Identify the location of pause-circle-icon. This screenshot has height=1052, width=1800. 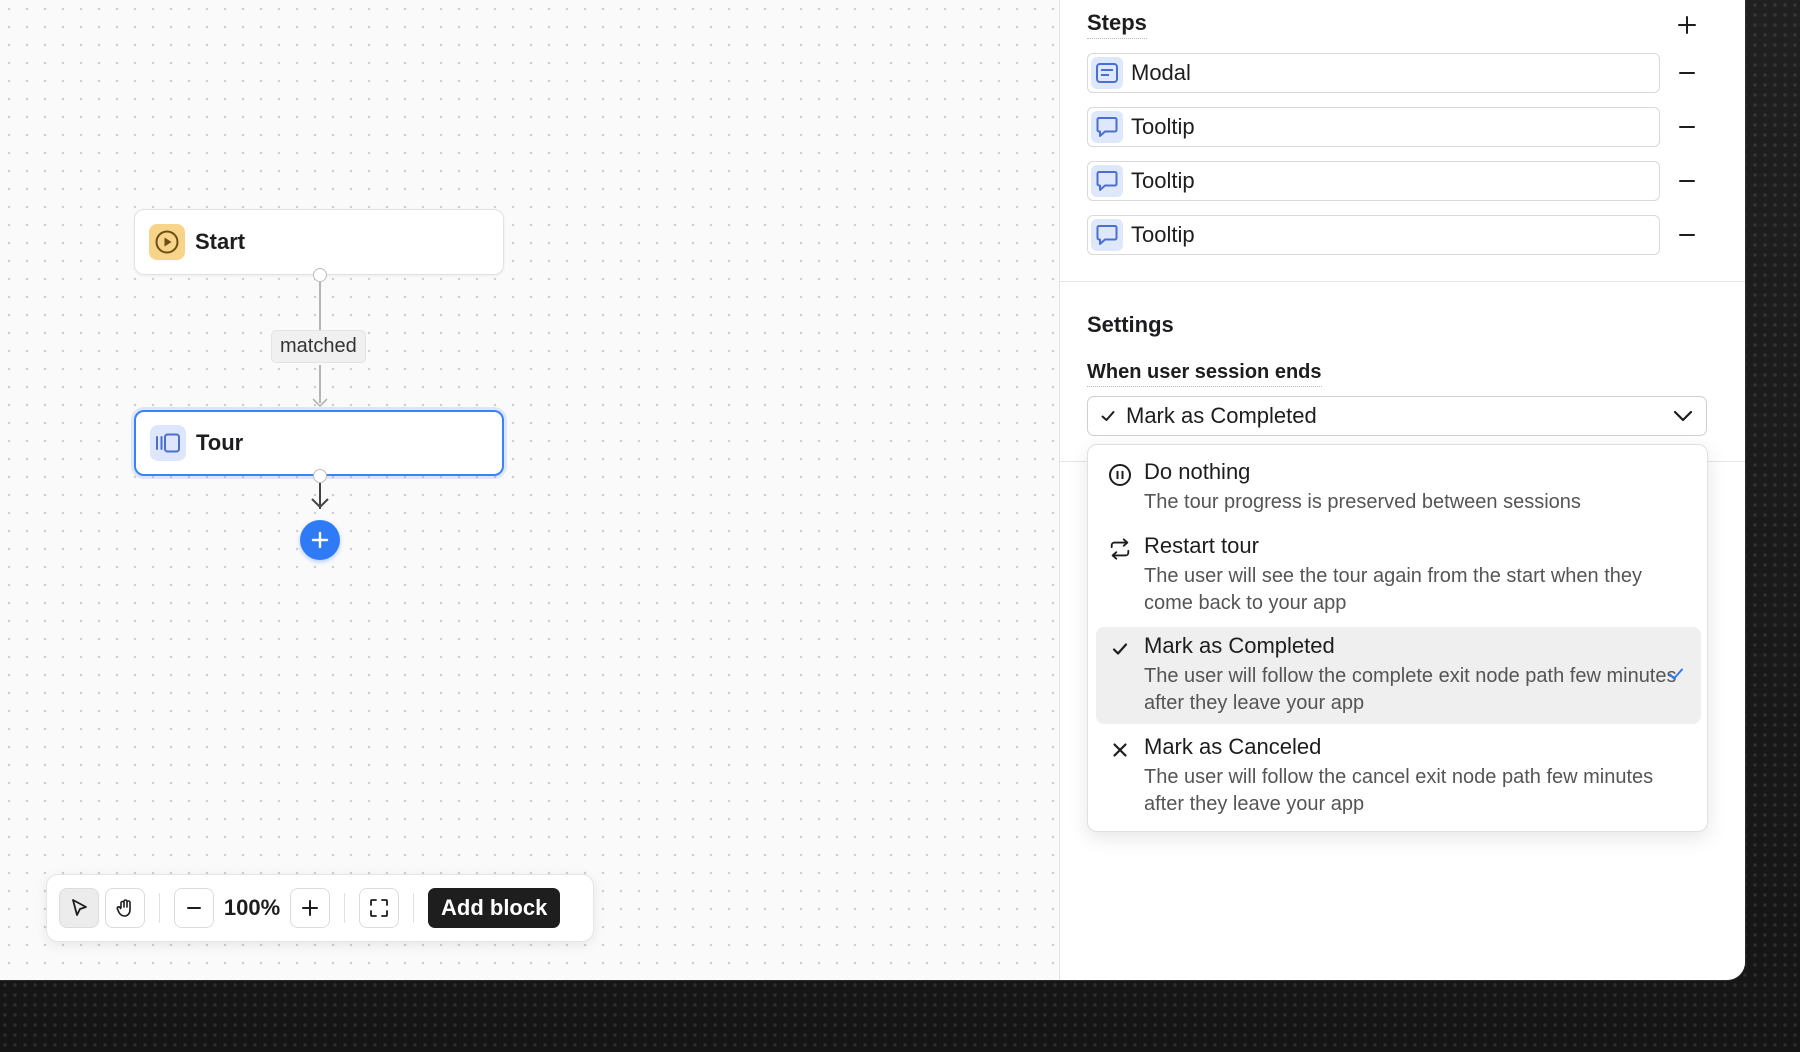
(1120, 475).